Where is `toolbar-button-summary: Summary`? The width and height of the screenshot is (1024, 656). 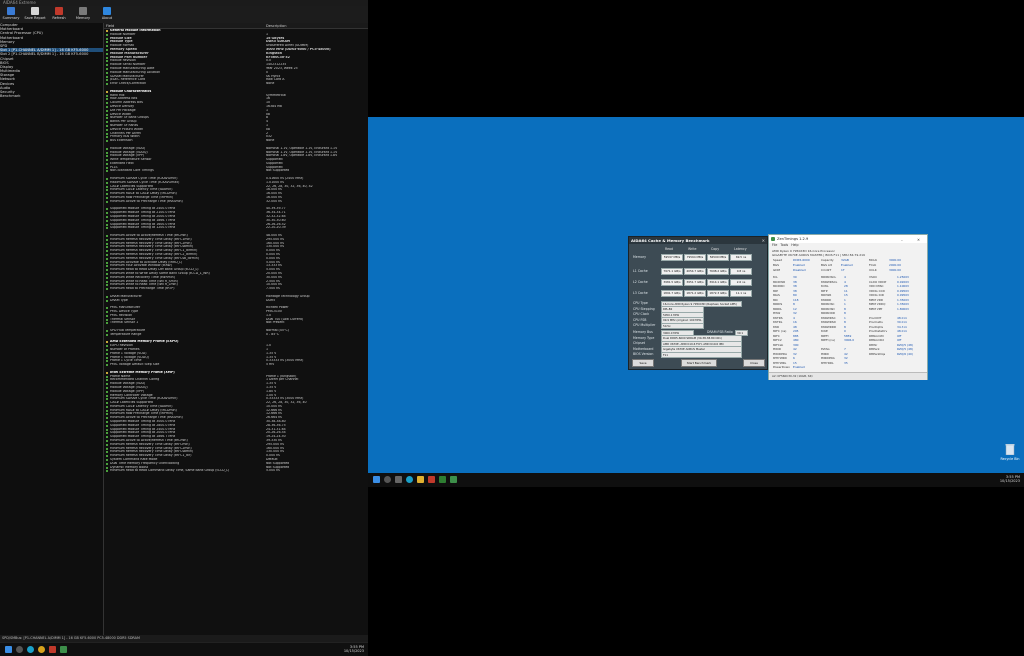
toolbar-button-summary: Summary is located at coordinates (11, 14).